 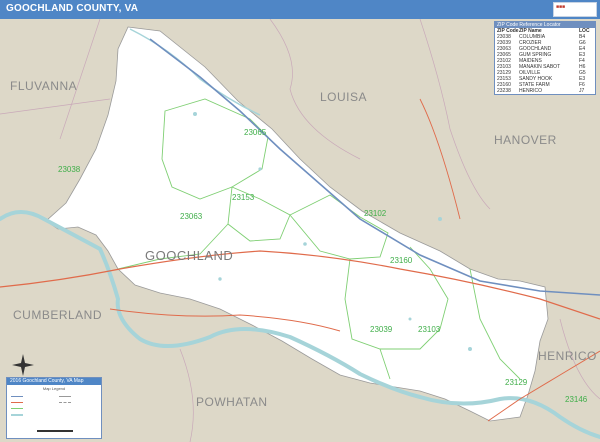 I want to click on legend-subheading: Map Legend, so click(x=54, y=388).